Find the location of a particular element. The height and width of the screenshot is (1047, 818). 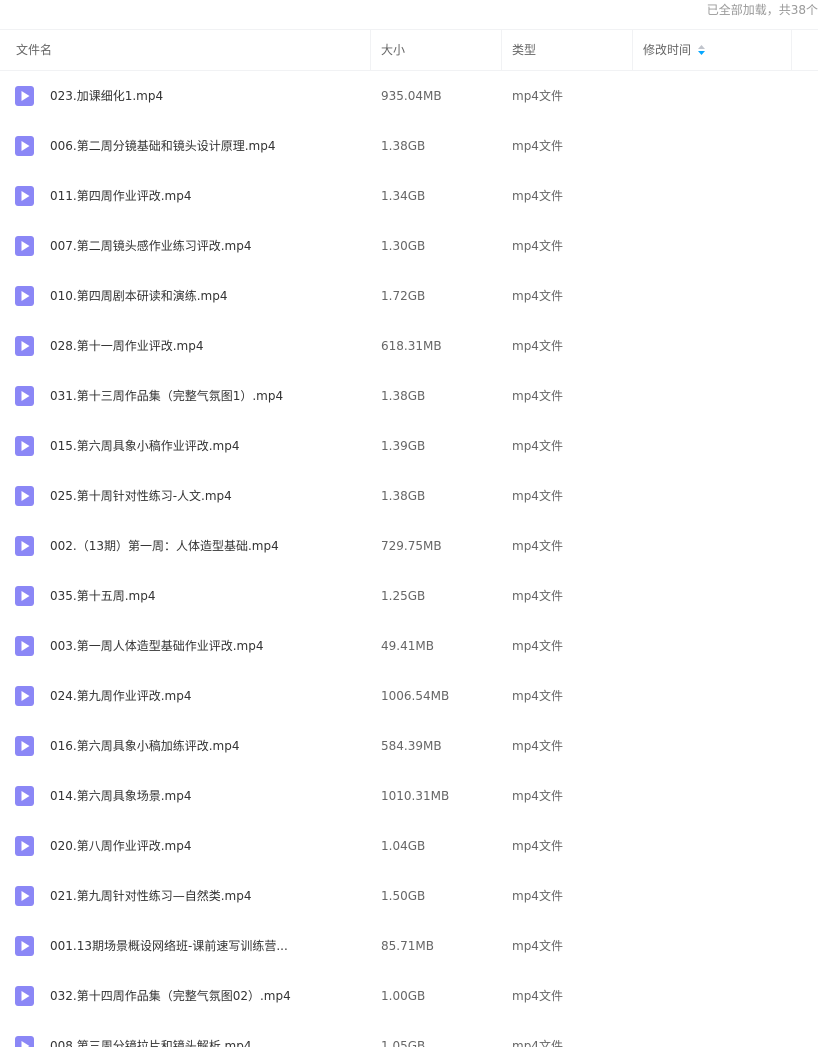

column-header-size: 大小 is located at coordinates (436, 50).